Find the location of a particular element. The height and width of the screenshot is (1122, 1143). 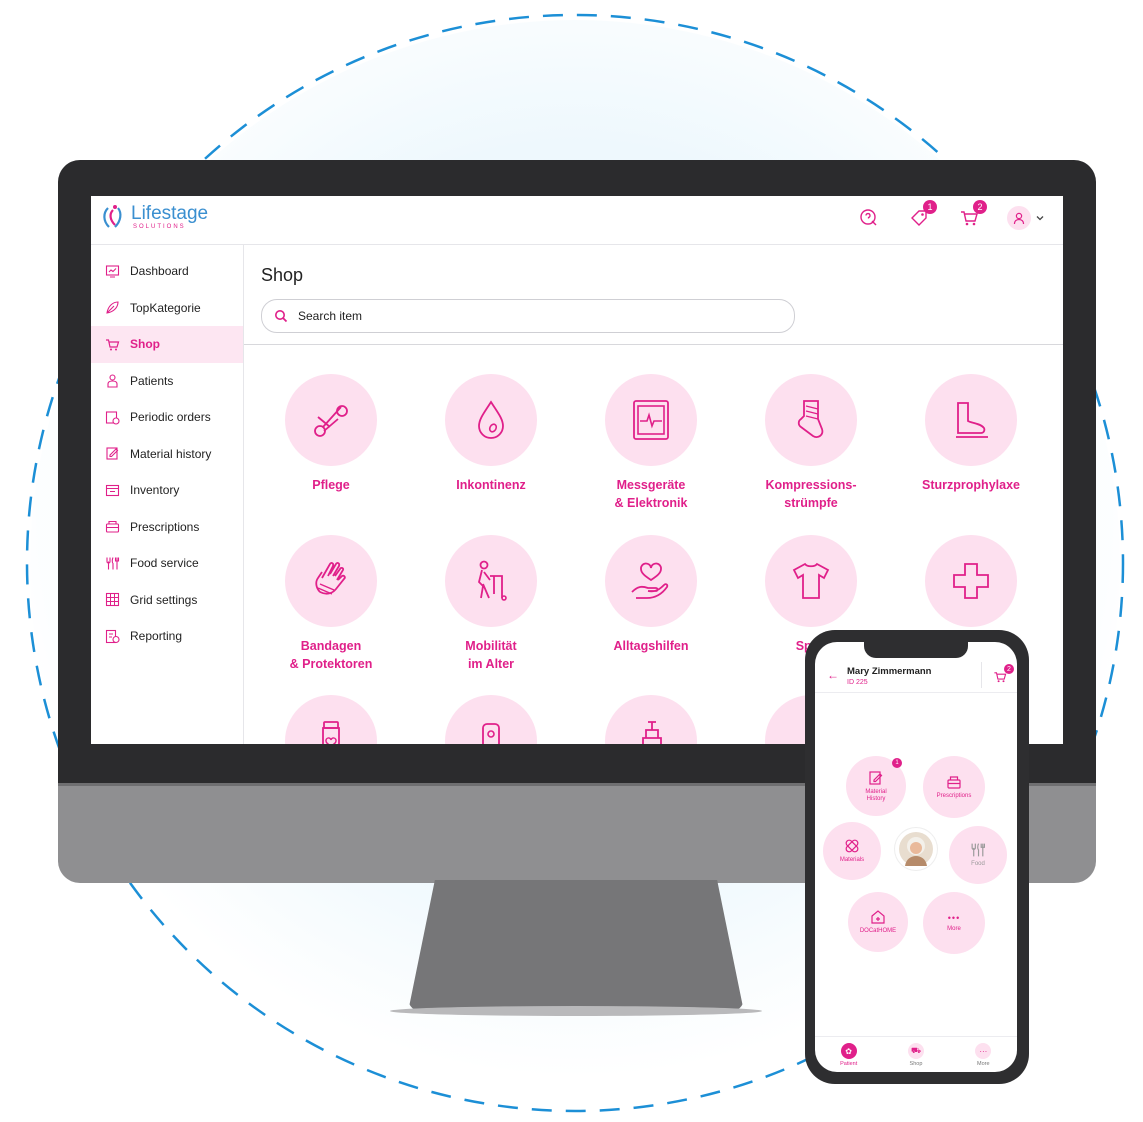

category-sturzprophylaxe: Sturzprophylaxe is located at coordinates (971, 434).